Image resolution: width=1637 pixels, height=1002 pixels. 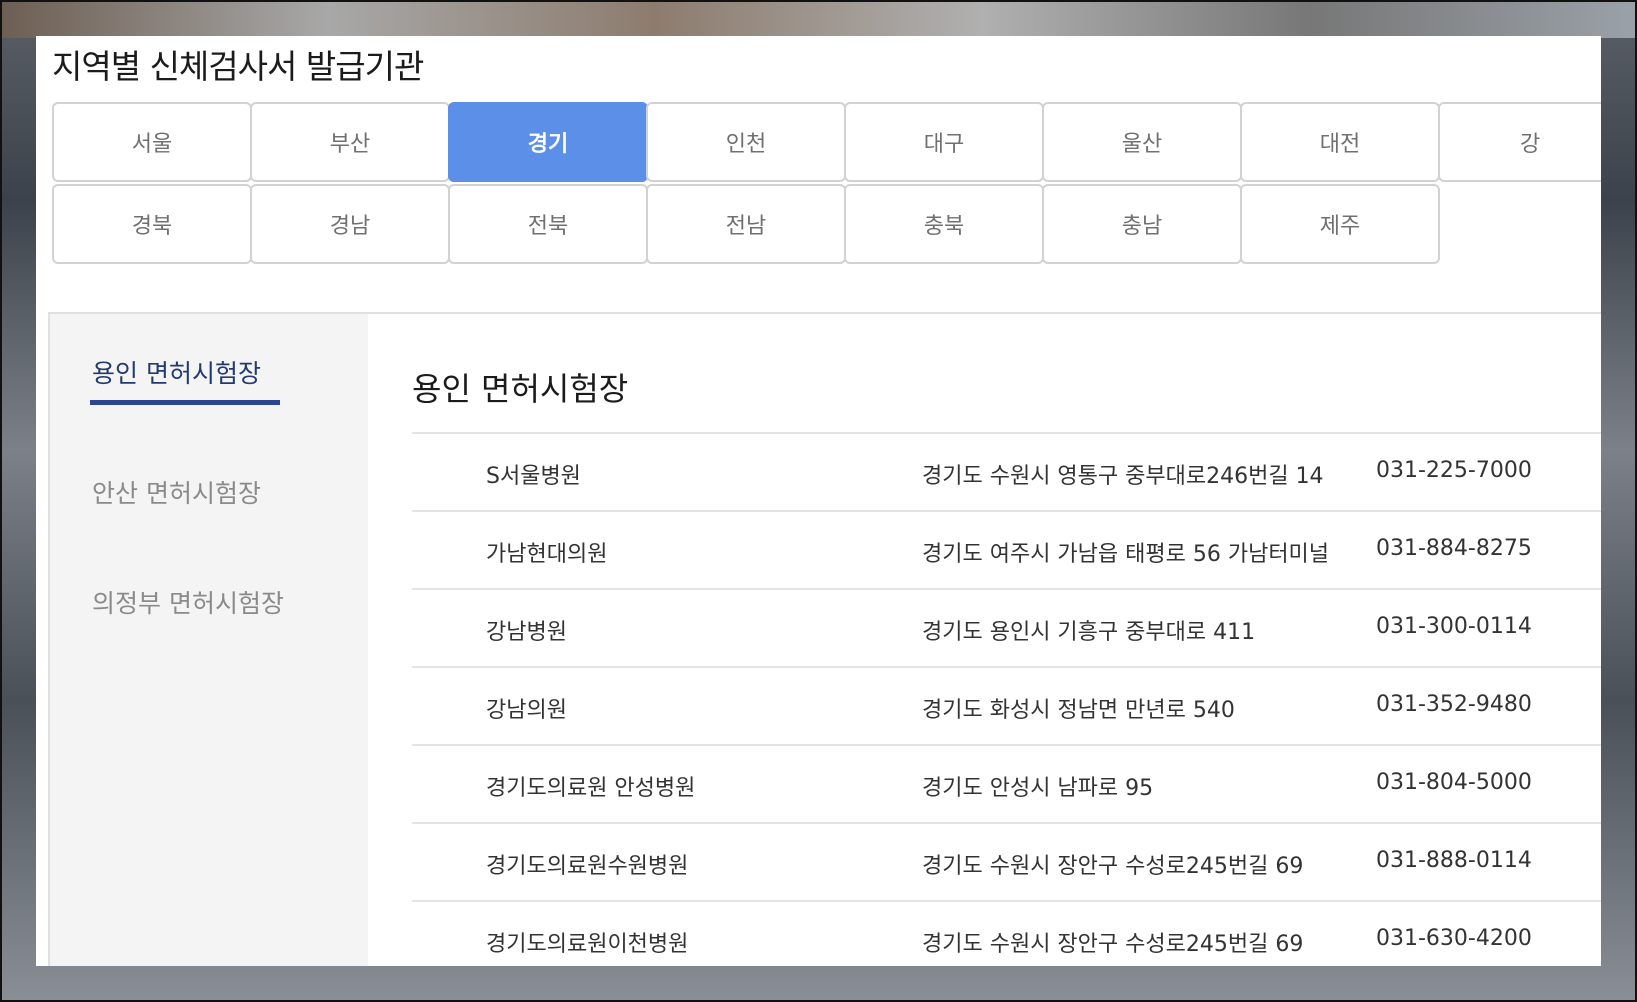 What do you see at coordinates (185, 402) in the screenshot?
I see `sidebar-active-underline` at bounding box center [185, 402].